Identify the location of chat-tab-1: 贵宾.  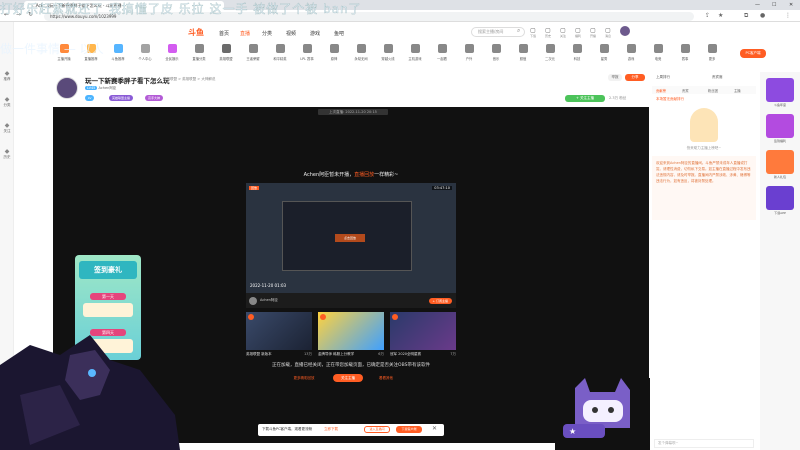
(685, 90).